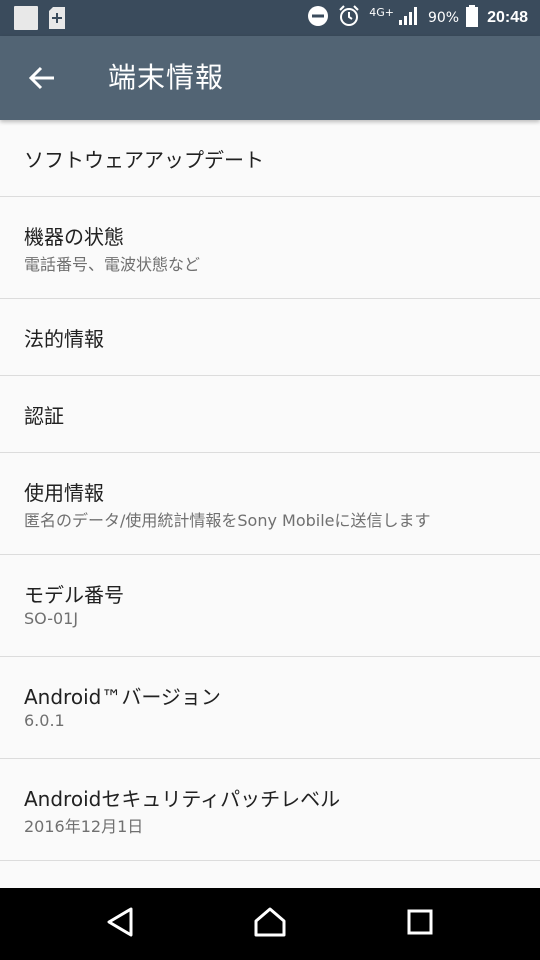  What do you see at coordinates (40, 18) in the screenshot?
I see `status-bar-left` at bounding box center [40, 18].